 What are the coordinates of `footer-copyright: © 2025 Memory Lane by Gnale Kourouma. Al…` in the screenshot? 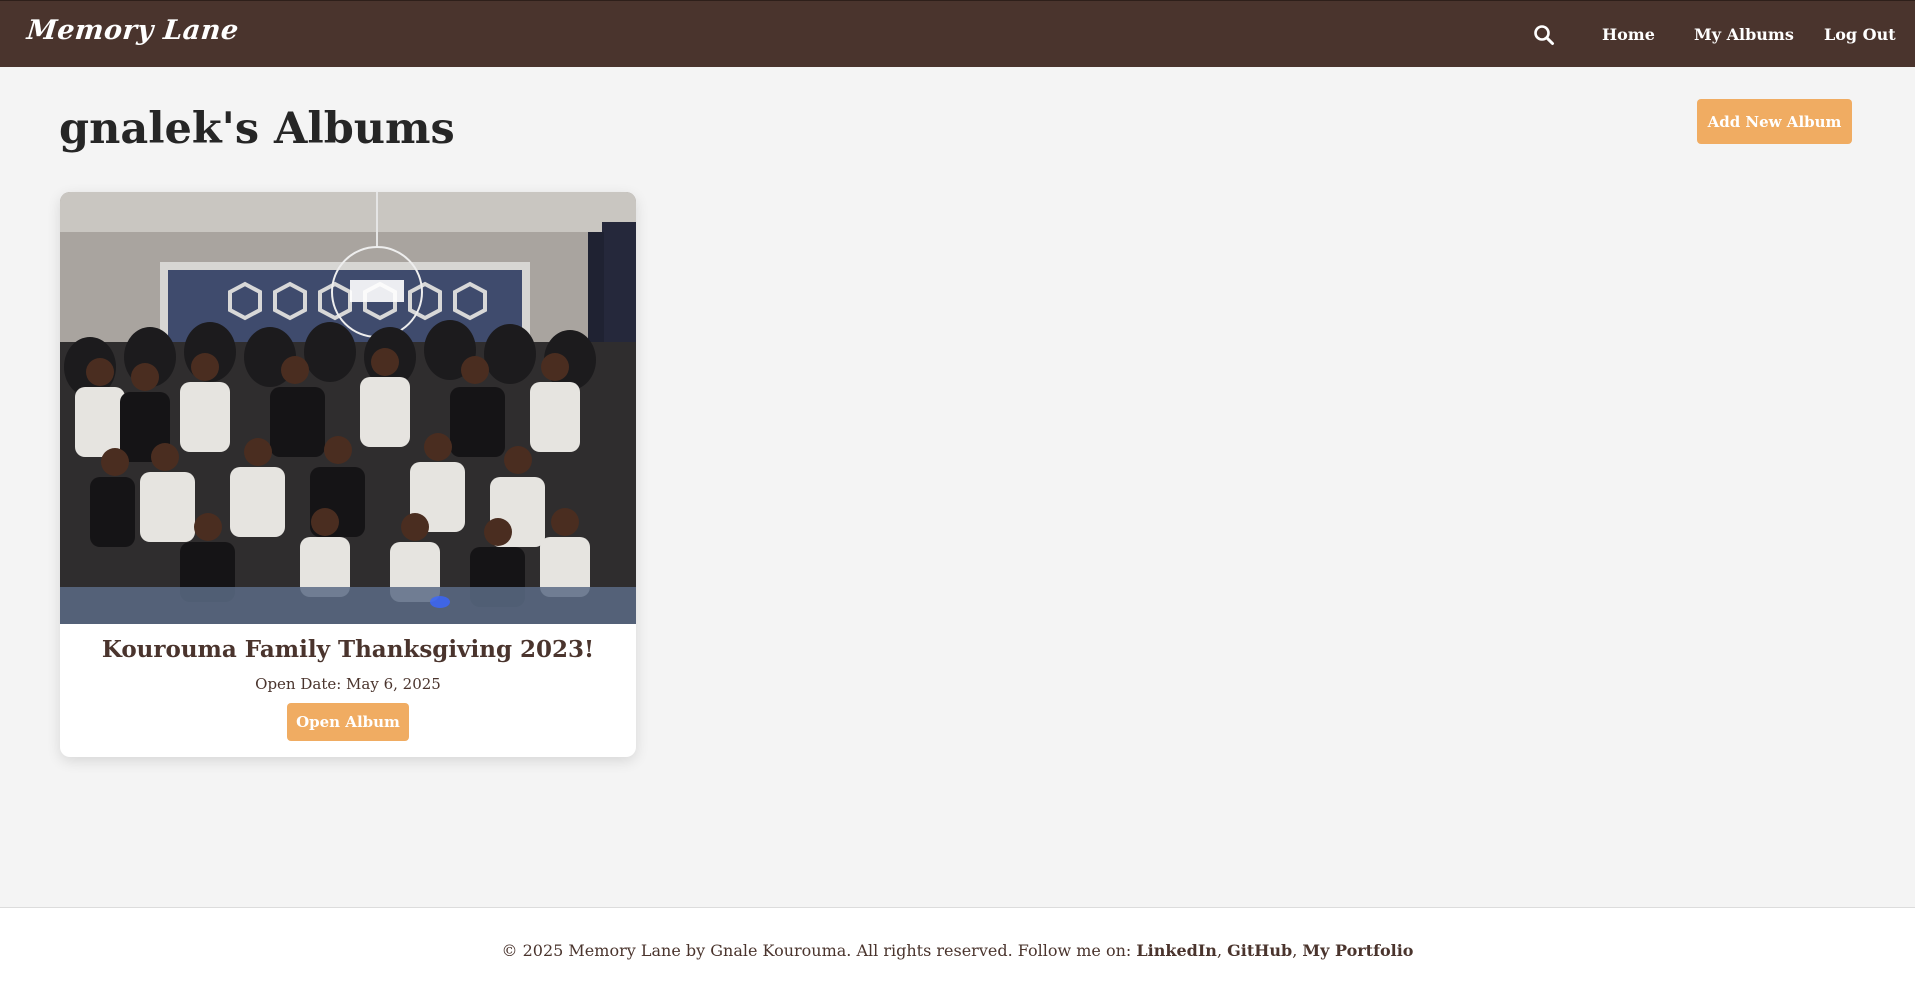 It's located at (816, 950).